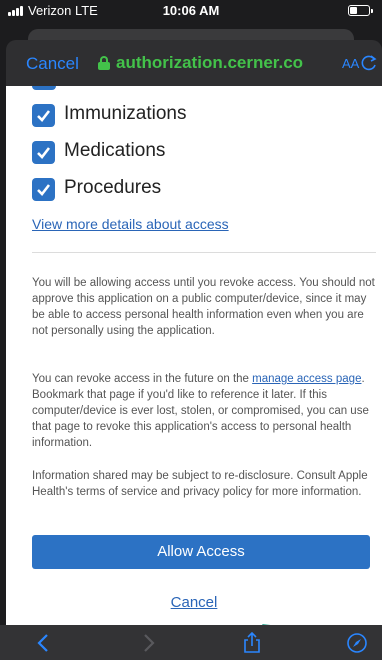 This screenshot has width=382, height=660. What do you see at coordinates (350, 63) in the screenshot?
I see `text-size-button: AA` at bounding box center [350, 63].